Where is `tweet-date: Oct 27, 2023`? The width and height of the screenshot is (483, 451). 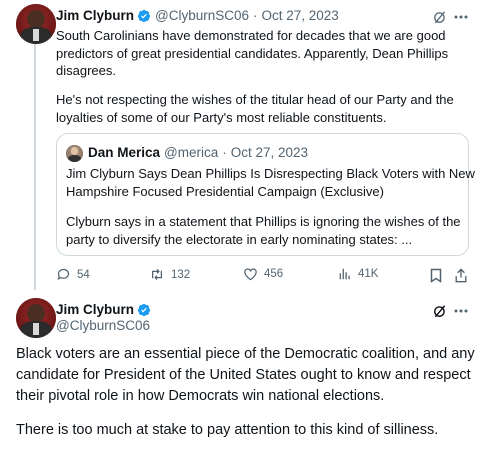
tweet-date: Oct 27, 2023 is located at coordinates (300, 15).